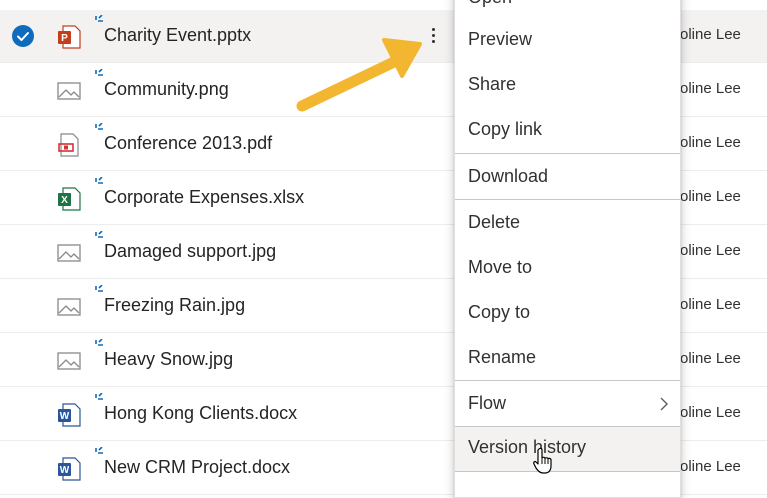 The image size is (767, 498). Describe the element at coordinates (64, 200) in the screenshot. I see `svg-text: X` at that location.